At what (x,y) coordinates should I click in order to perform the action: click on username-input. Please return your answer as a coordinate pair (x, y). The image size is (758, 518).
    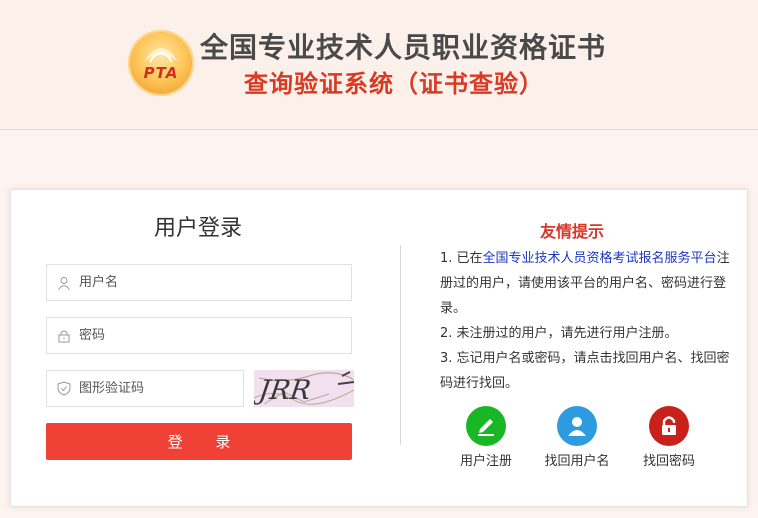
    Looking at the image, I should click on (189, 282).